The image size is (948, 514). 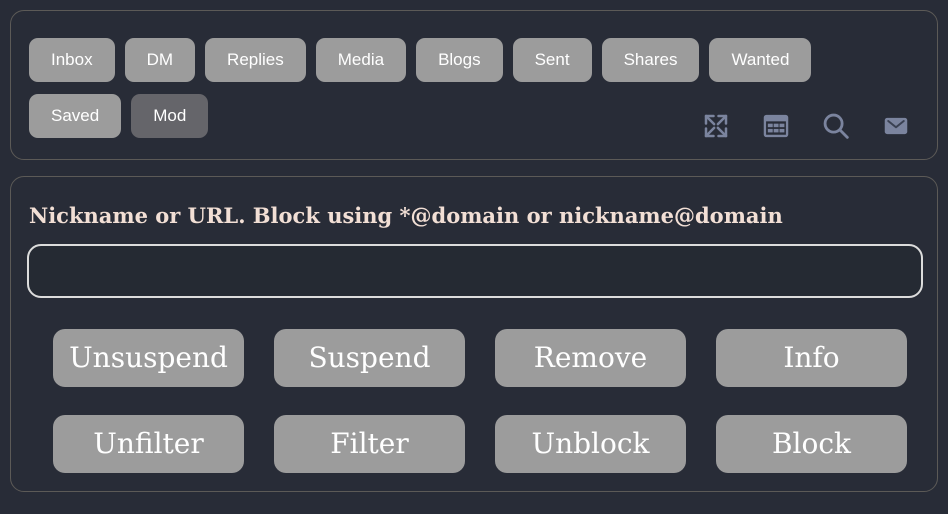 I want to click on tab-shares: Shares, so click(x=650, y=60).